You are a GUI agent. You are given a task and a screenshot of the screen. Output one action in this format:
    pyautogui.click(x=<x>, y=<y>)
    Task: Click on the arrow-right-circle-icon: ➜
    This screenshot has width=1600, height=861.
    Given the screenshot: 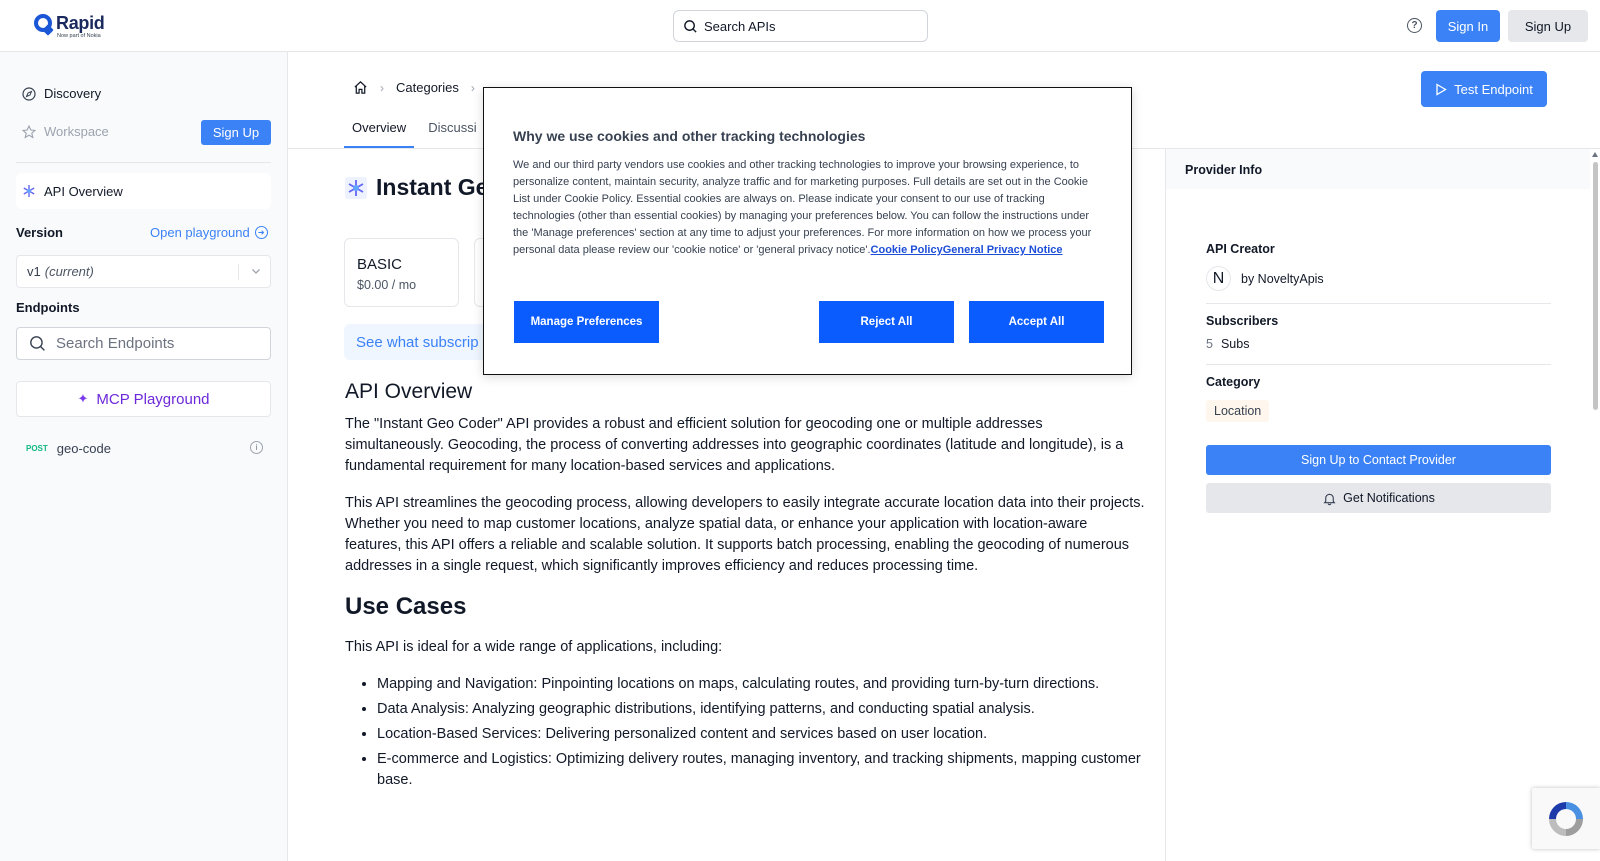 What is the action you would take?
    pyautogui.click(x=261, y=232)
    